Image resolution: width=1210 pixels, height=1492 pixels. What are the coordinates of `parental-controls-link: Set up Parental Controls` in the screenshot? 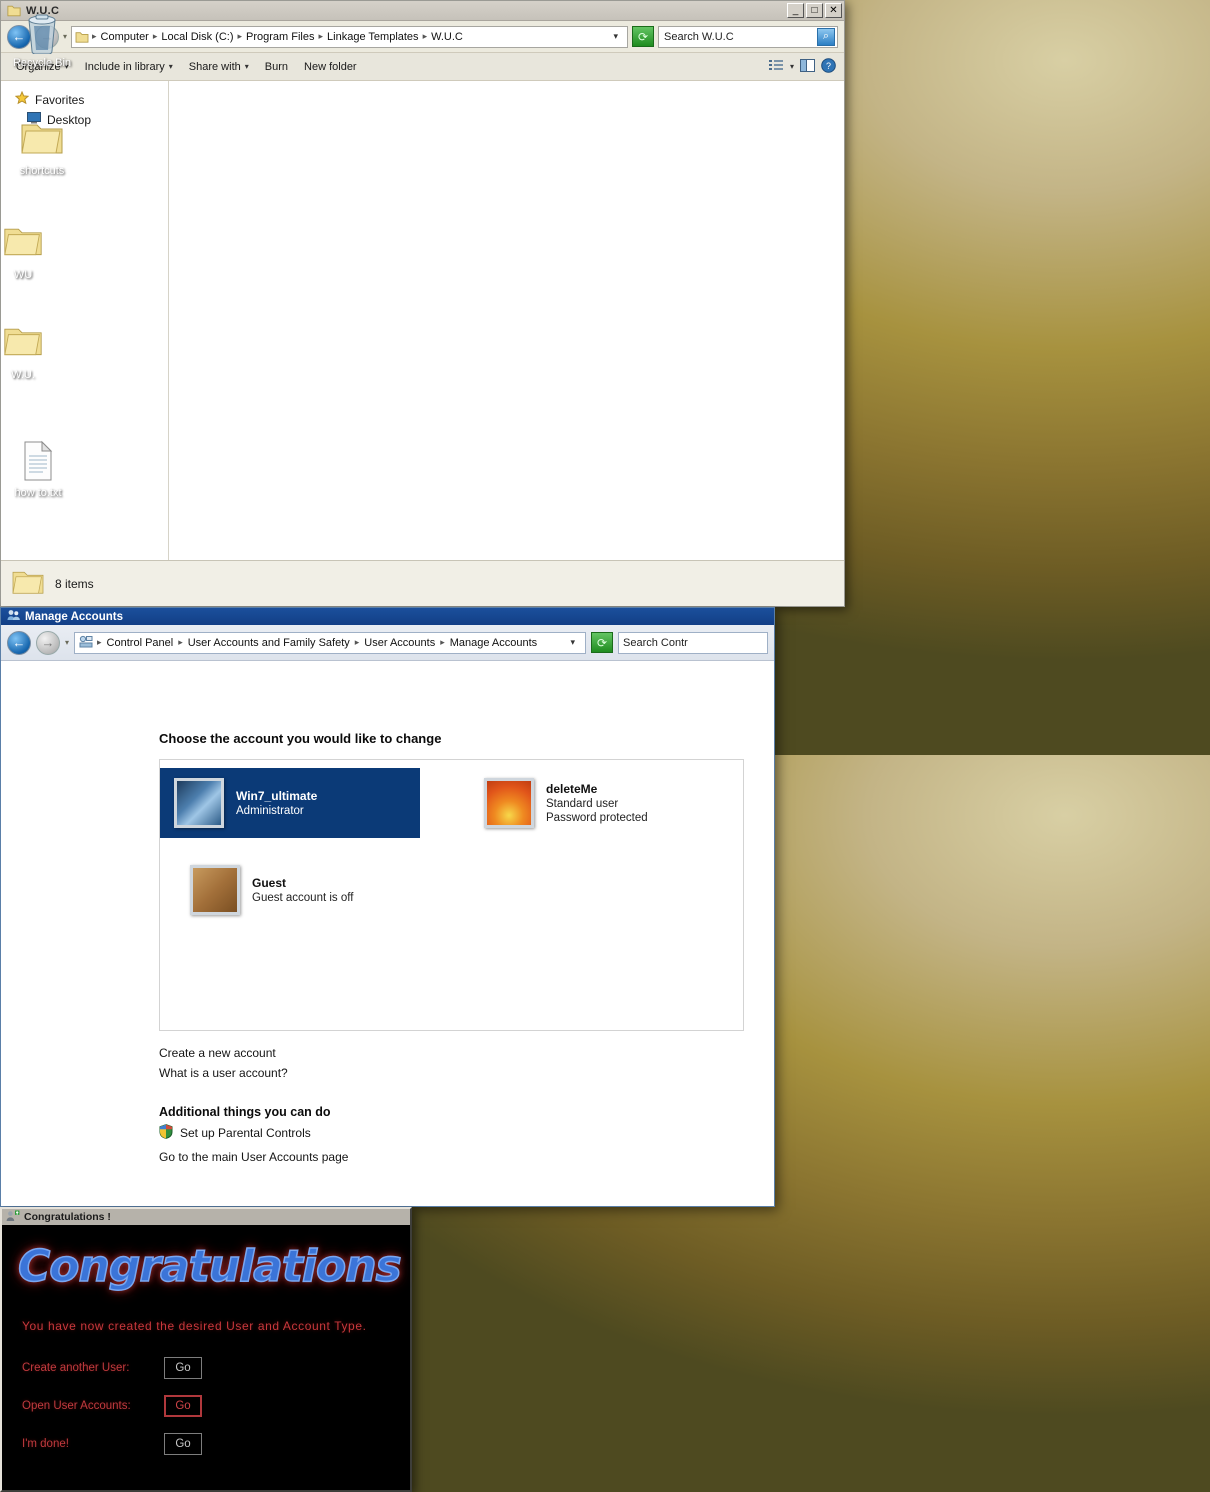 It's located at (451, 1133).